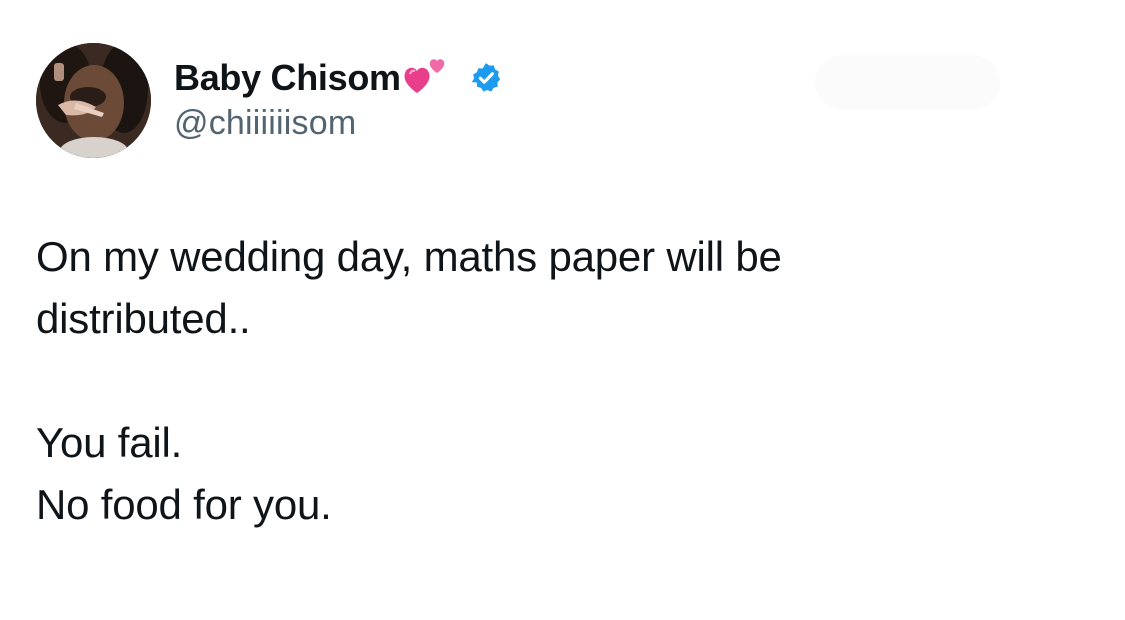 The image size is (1125, 620). I want to click on verified-badge-icon, so click(486, 78).